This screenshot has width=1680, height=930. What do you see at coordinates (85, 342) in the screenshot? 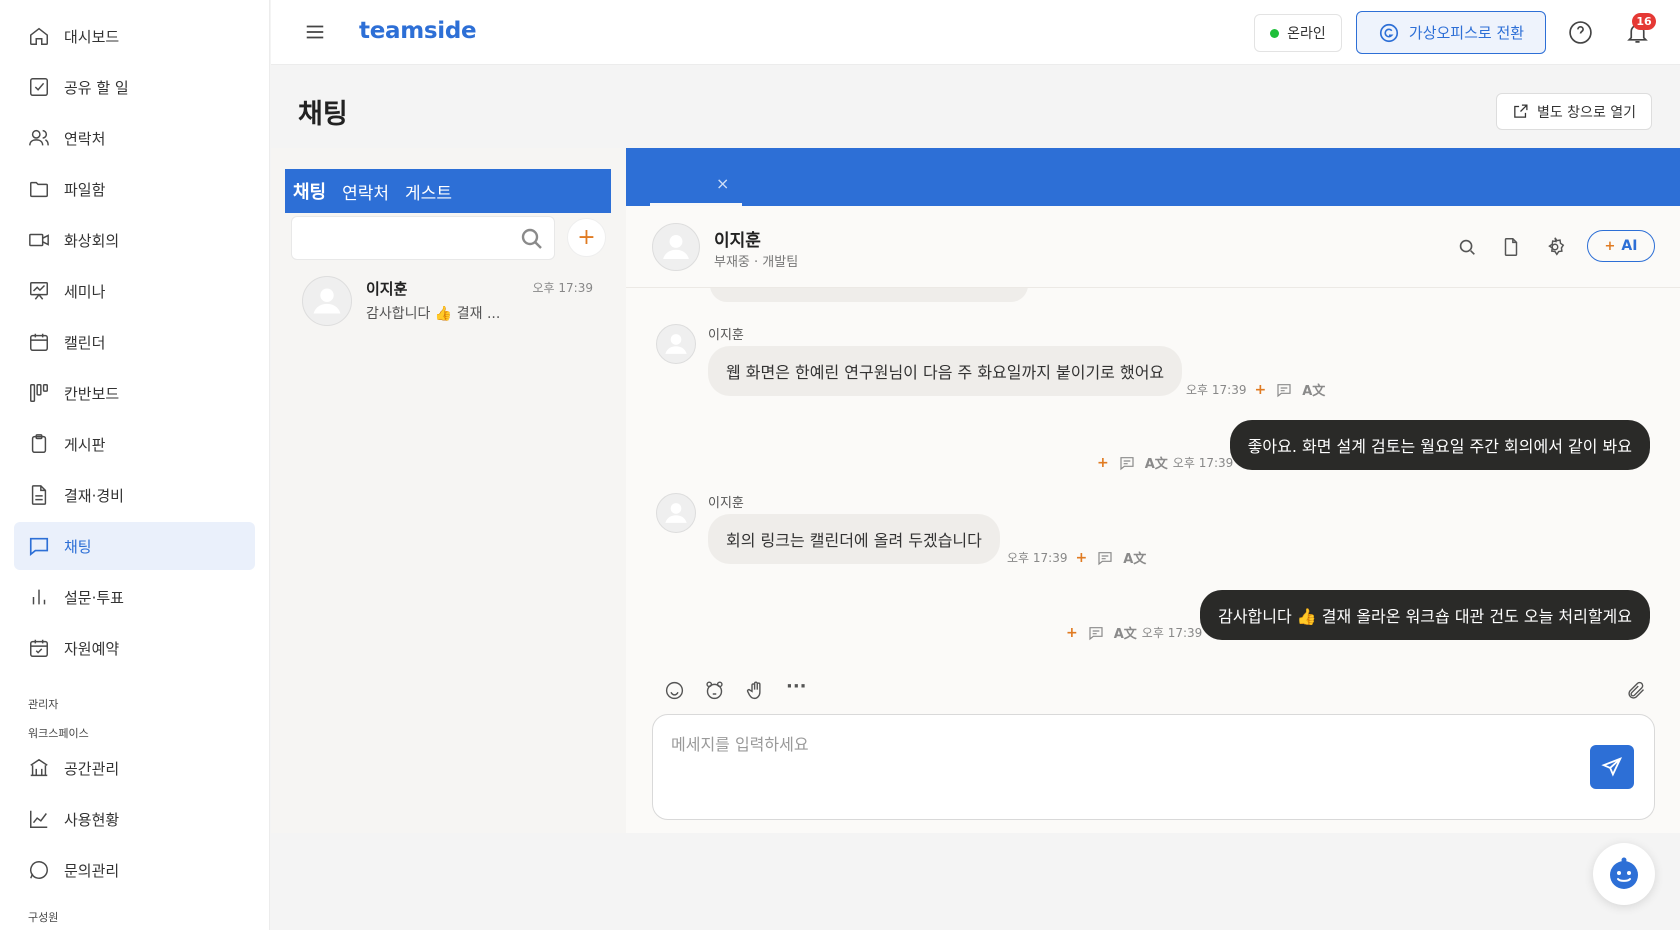
I see `sidebar-item-label: 캘린더` at bounding box center [85, 342].